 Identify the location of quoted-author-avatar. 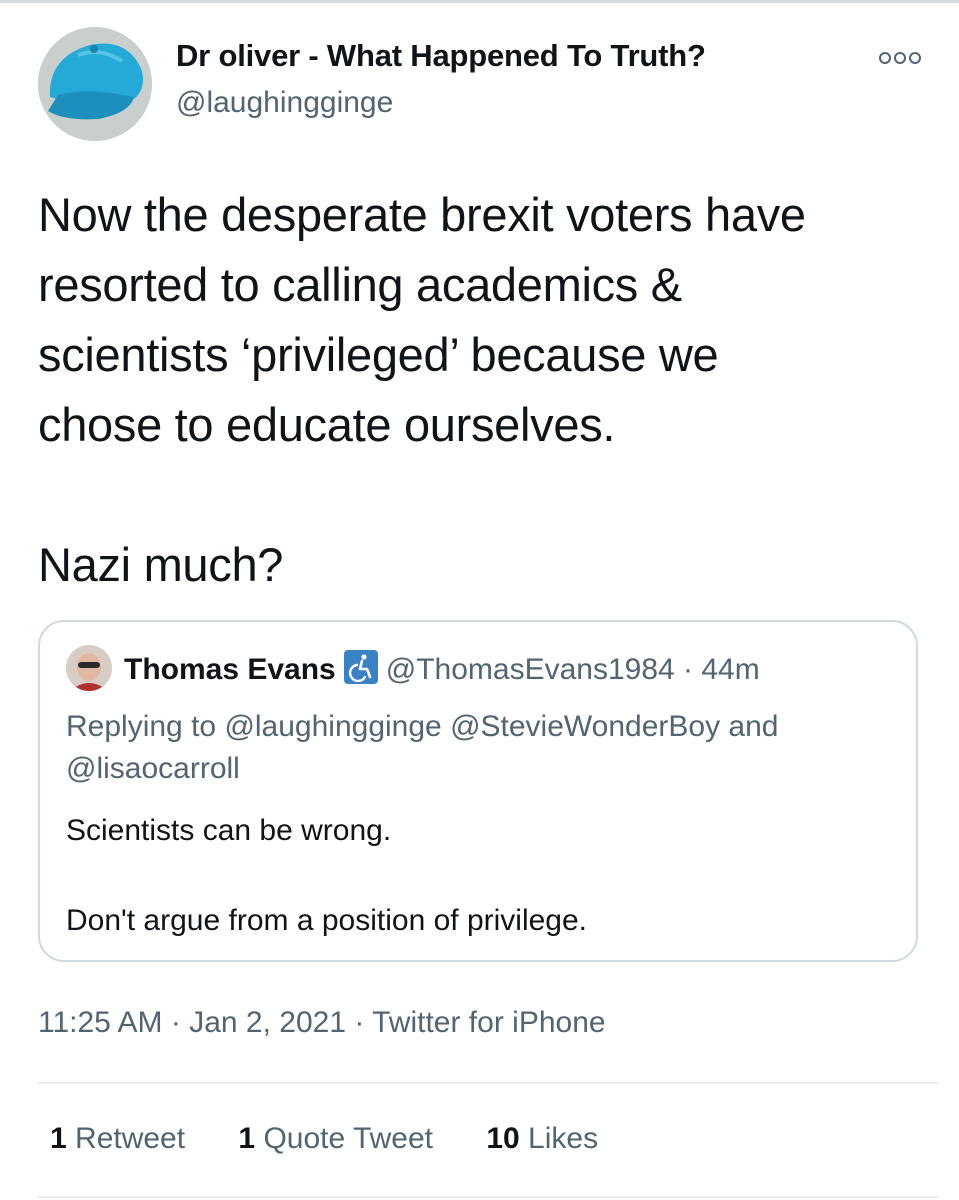
(89, 668).